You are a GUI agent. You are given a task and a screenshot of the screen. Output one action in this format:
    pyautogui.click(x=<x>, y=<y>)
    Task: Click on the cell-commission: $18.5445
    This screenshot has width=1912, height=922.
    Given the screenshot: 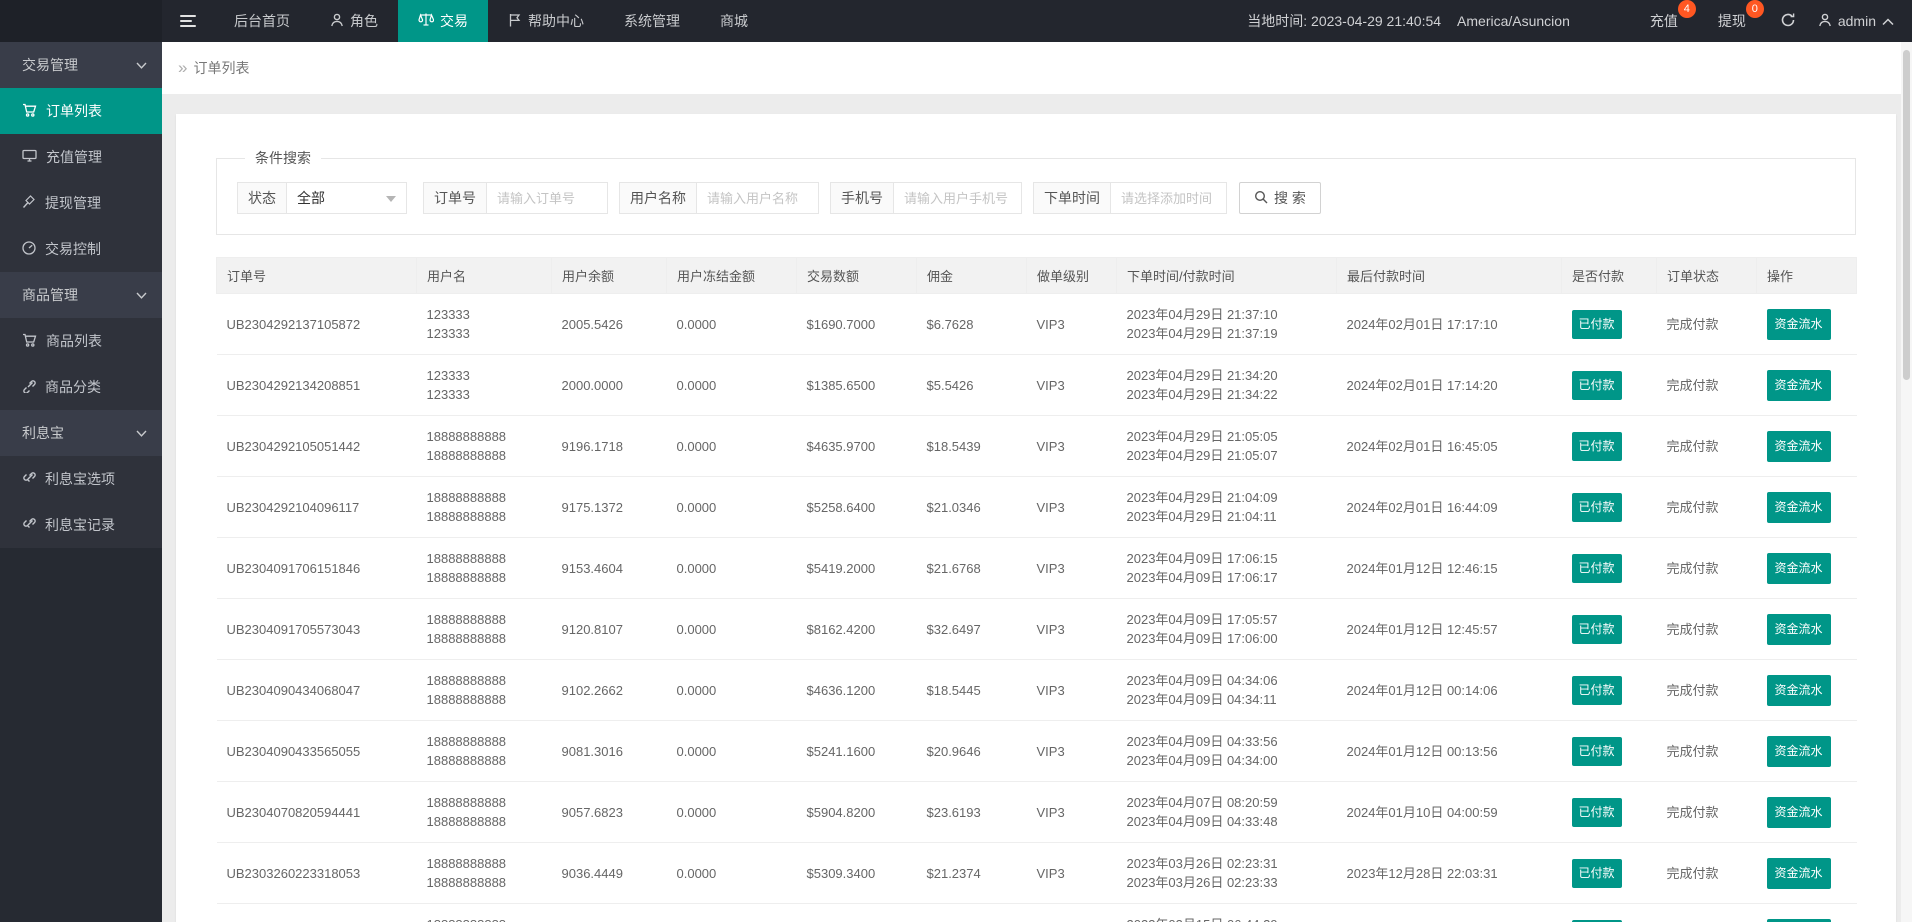 What is the action you would take?
    pyautogui.click(x=971, y=690)
    